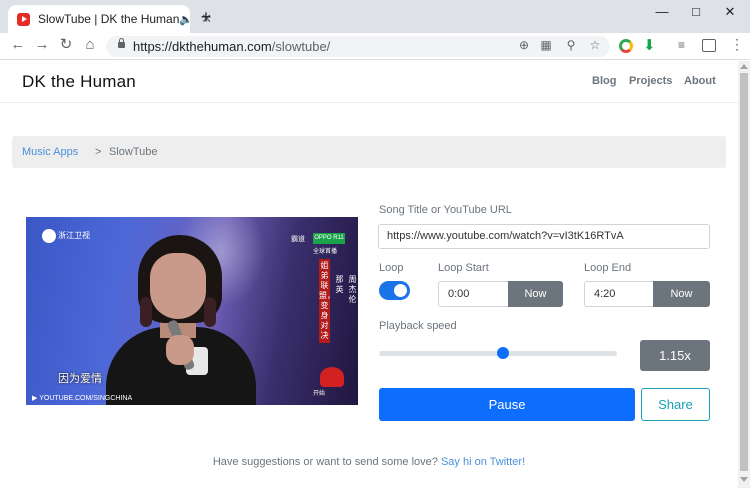 Image resolution: width=750 pixels, height=488 pixels. What do you see at coordinates (650, 81) in the screenshot?
I see `nav-projects: Projects` at bounding box center [650, 81].